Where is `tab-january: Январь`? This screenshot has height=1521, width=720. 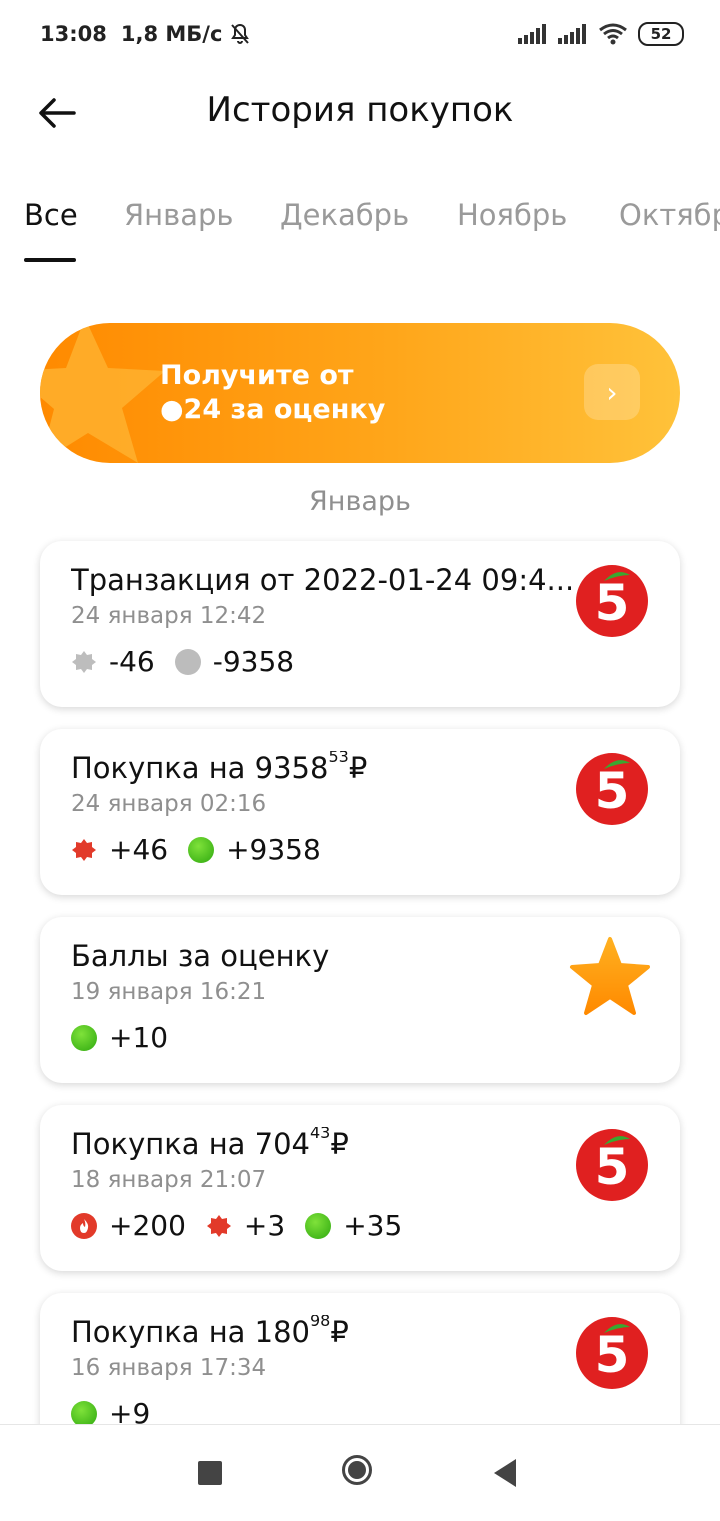
tab-january: Январь is located at coordinates (178, 215).